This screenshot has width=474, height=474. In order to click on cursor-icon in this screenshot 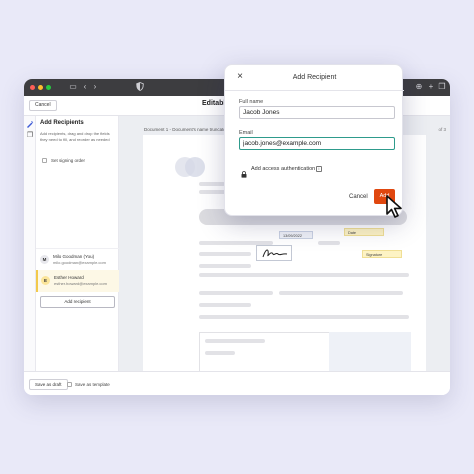, I will do `click(394, 206)`.